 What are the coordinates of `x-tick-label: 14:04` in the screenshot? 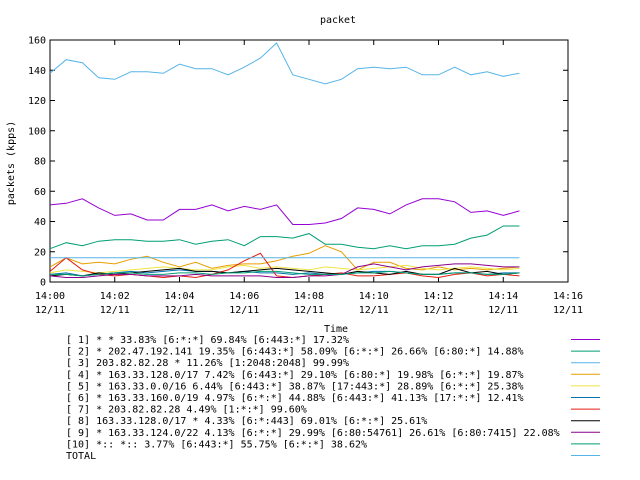 It's located at (179, 296).